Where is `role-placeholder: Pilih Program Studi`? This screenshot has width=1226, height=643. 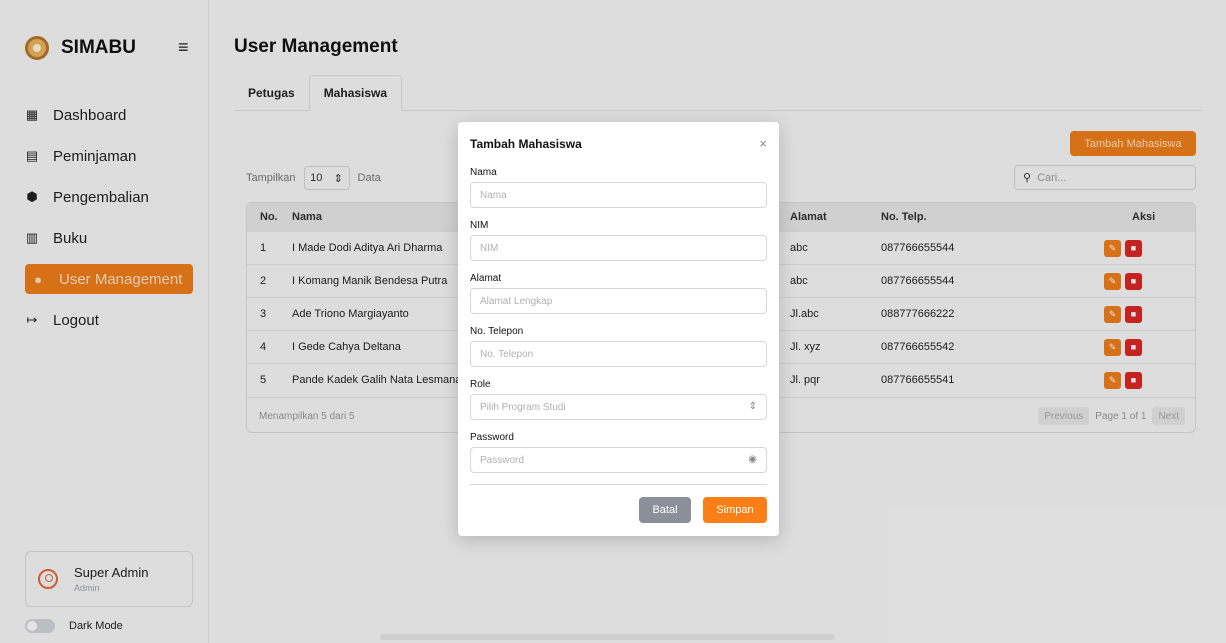 role-placeholder: Pilih Program Studi is located at coordinates (523, 407).